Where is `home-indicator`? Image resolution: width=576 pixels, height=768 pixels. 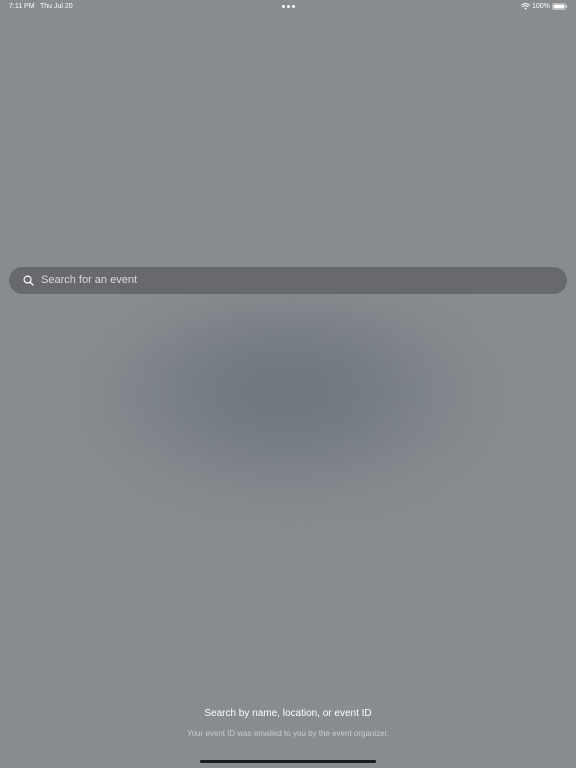
home-indicator is located at coordinates (288, 761).